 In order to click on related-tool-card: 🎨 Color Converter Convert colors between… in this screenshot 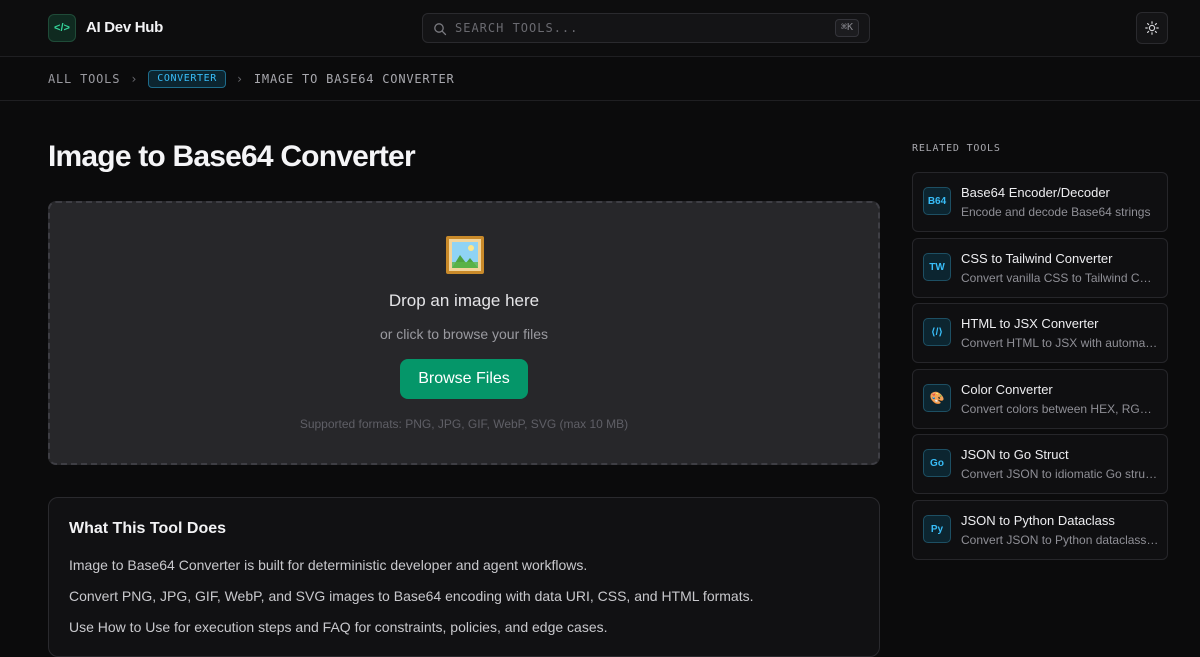, I will do `click(1040, 399)`.